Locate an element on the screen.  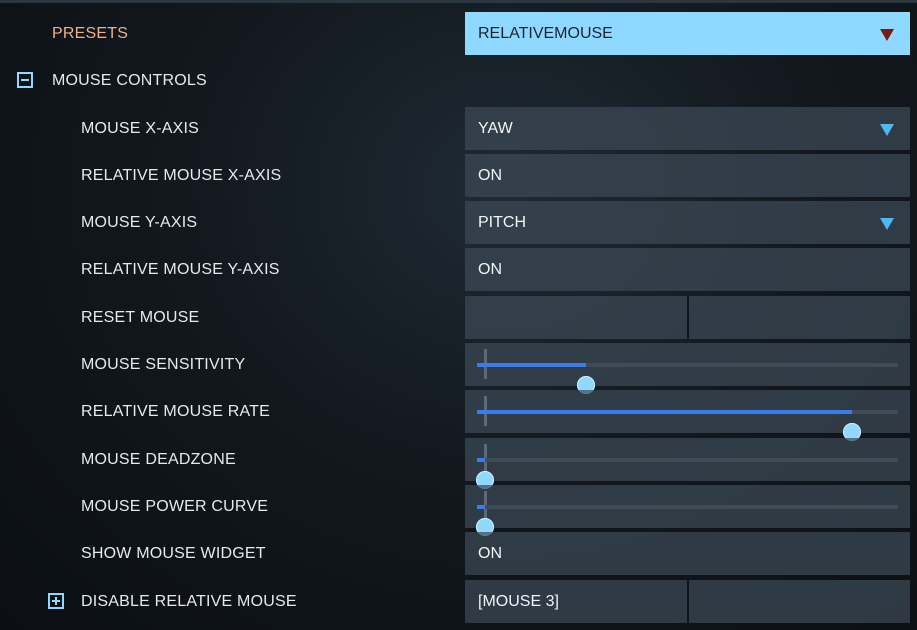
mouse-controls-header: MOUSE CONTROLS is located at coordinates (458, 80).